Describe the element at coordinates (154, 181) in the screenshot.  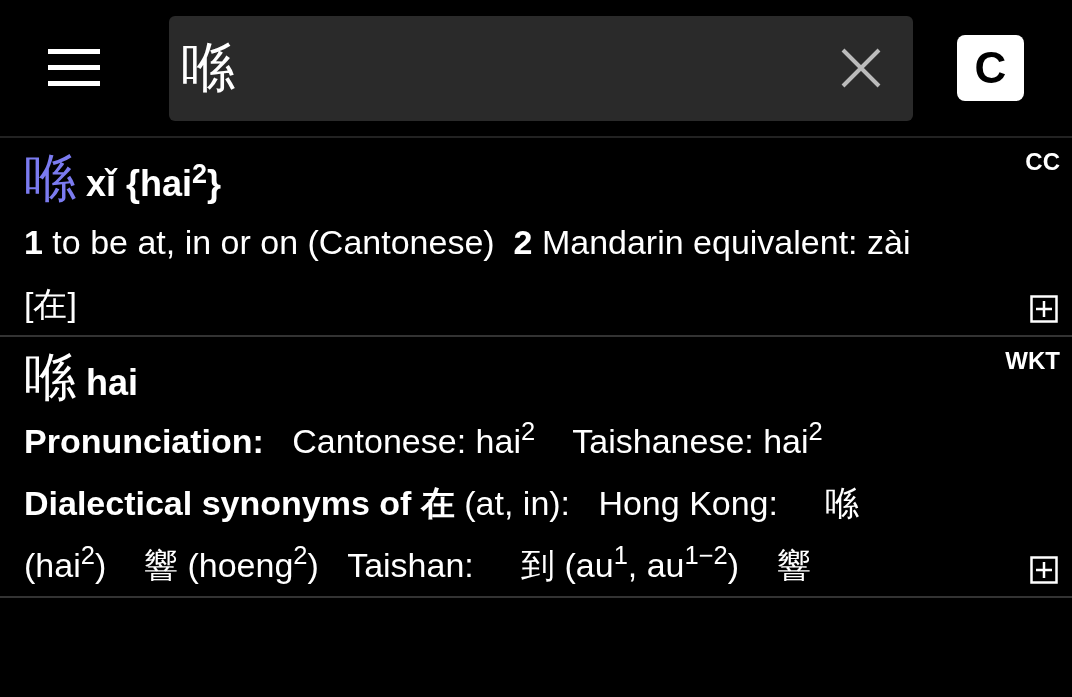
I see `reading: xǐ {hai$^{2}$}` at that location.